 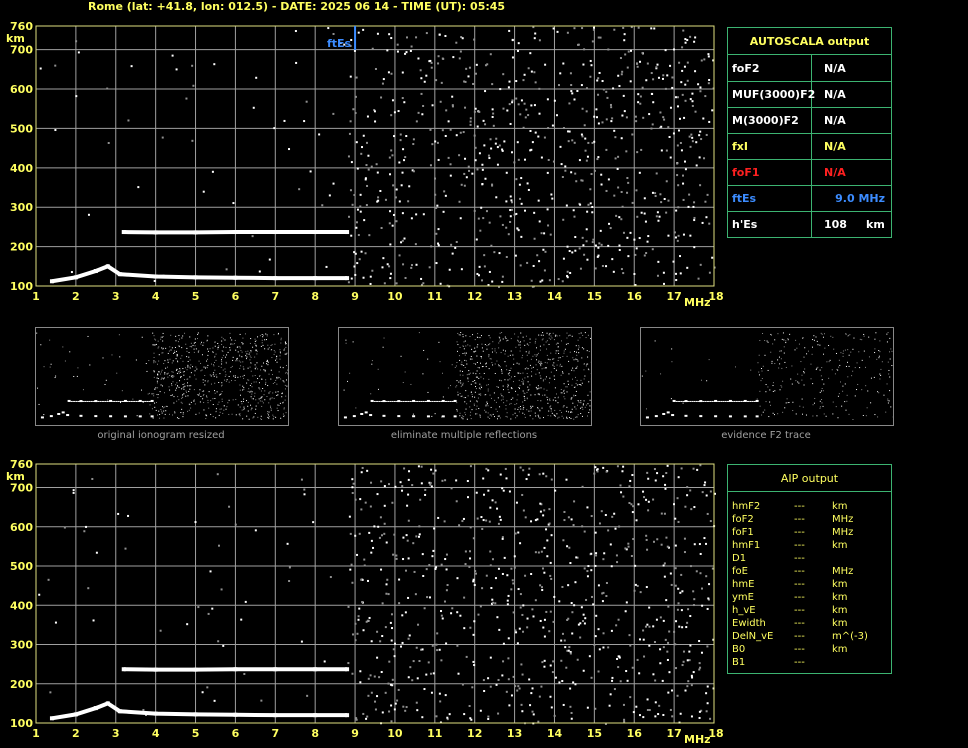 I want to click on autoscala-param-unit: km, so click(x=875, y=224).